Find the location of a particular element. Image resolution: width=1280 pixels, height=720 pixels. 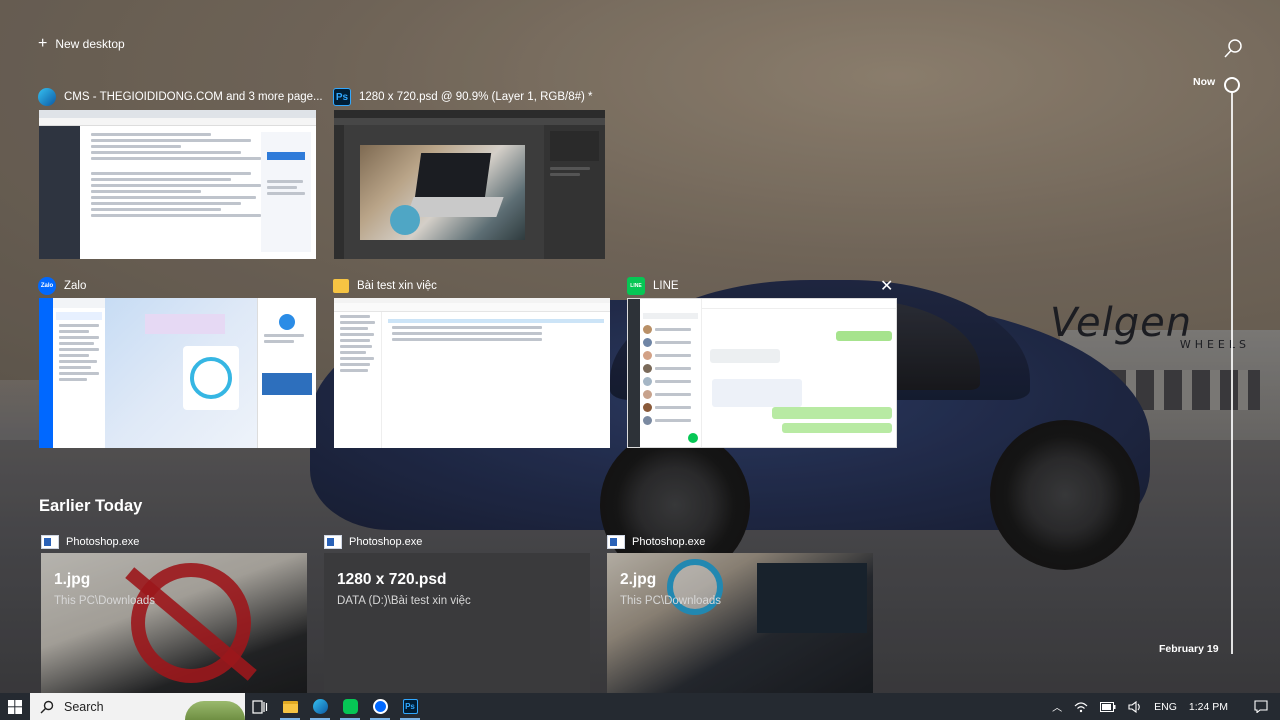

zalo-icon: Zalo is located at coordinates (47, 286).